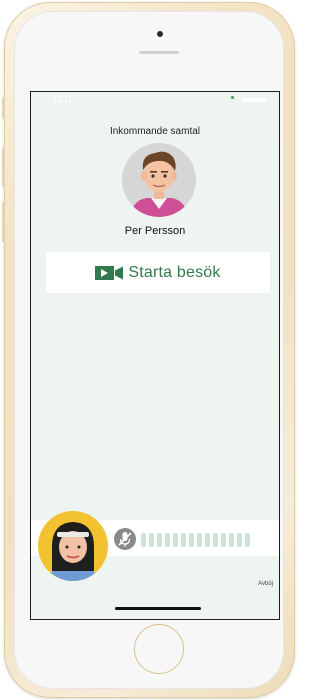  Describe the element at coordinates (3, 108) in the screenshot. I see `mute-switch` at that location.